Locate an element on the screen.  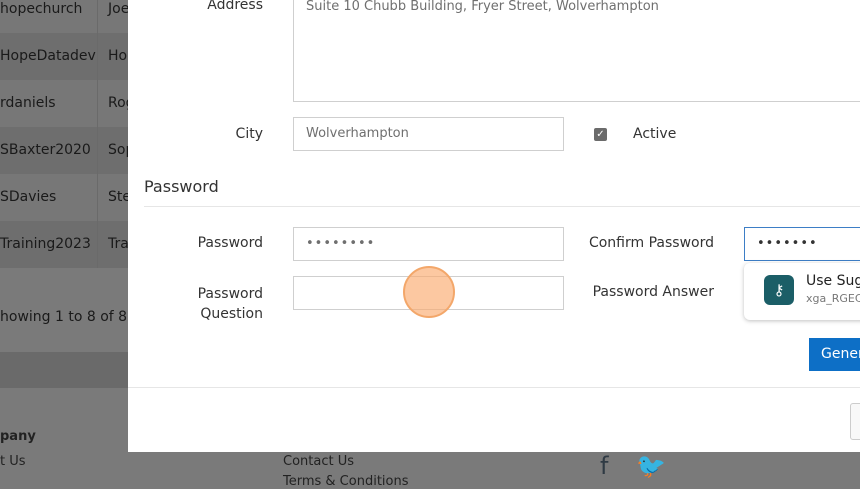
password-input: •••••••• is located at coordinates (428, 244).